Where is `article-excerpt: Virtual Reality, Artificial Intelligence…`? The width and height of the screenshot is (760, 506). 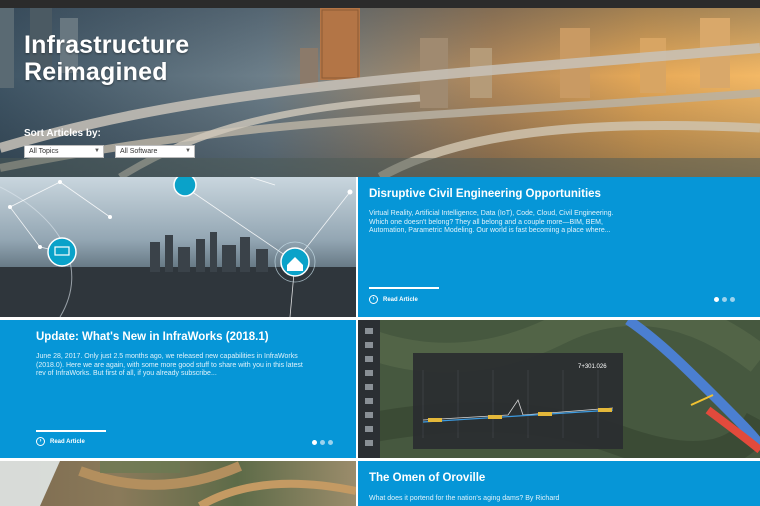
article-excerpt: Virtual Reality, Artificial Intelligence… is located at coordinates (491, 222).